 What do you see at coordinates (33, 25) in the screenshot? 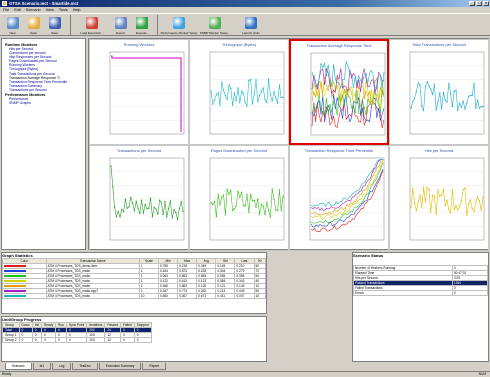
I see `open-button: Open` at bounding box center [33, 25].